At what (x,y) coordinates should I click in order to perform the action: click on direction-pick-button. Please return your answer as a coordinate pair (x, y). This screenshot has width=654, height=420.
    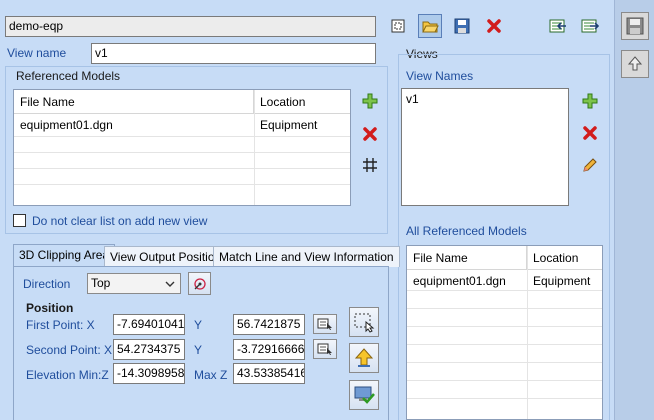
    Looking at the image, I should click on (199, 283).